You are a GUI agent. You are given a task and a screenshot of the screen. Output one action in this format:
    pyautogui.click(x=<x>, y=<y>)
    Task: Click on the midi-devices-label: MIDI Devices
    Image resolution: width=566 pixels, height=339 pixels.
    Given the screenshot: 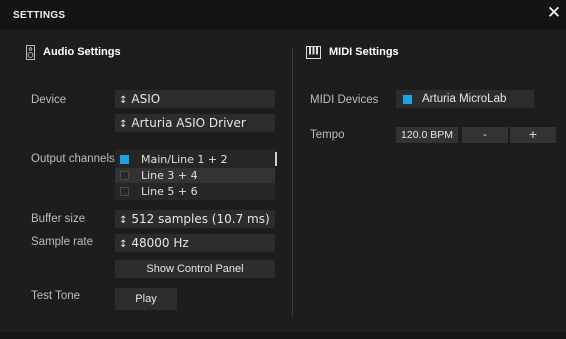 What is the action you would take?
    pyautogui.click(x=344, y=100)
    